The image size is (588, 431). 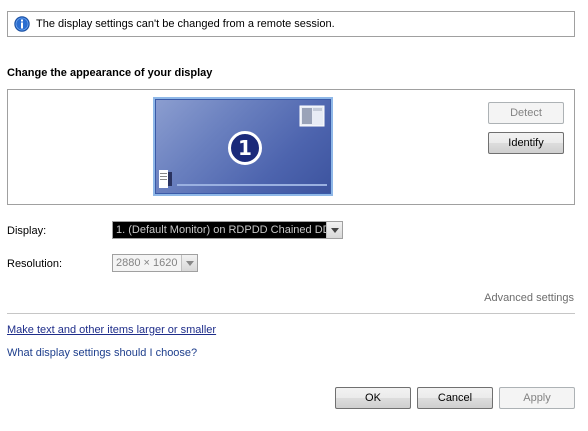 What do you see at coordinates (22, 24) in the screenshot?
I see `info-icon` at bounding box center [22, 24].